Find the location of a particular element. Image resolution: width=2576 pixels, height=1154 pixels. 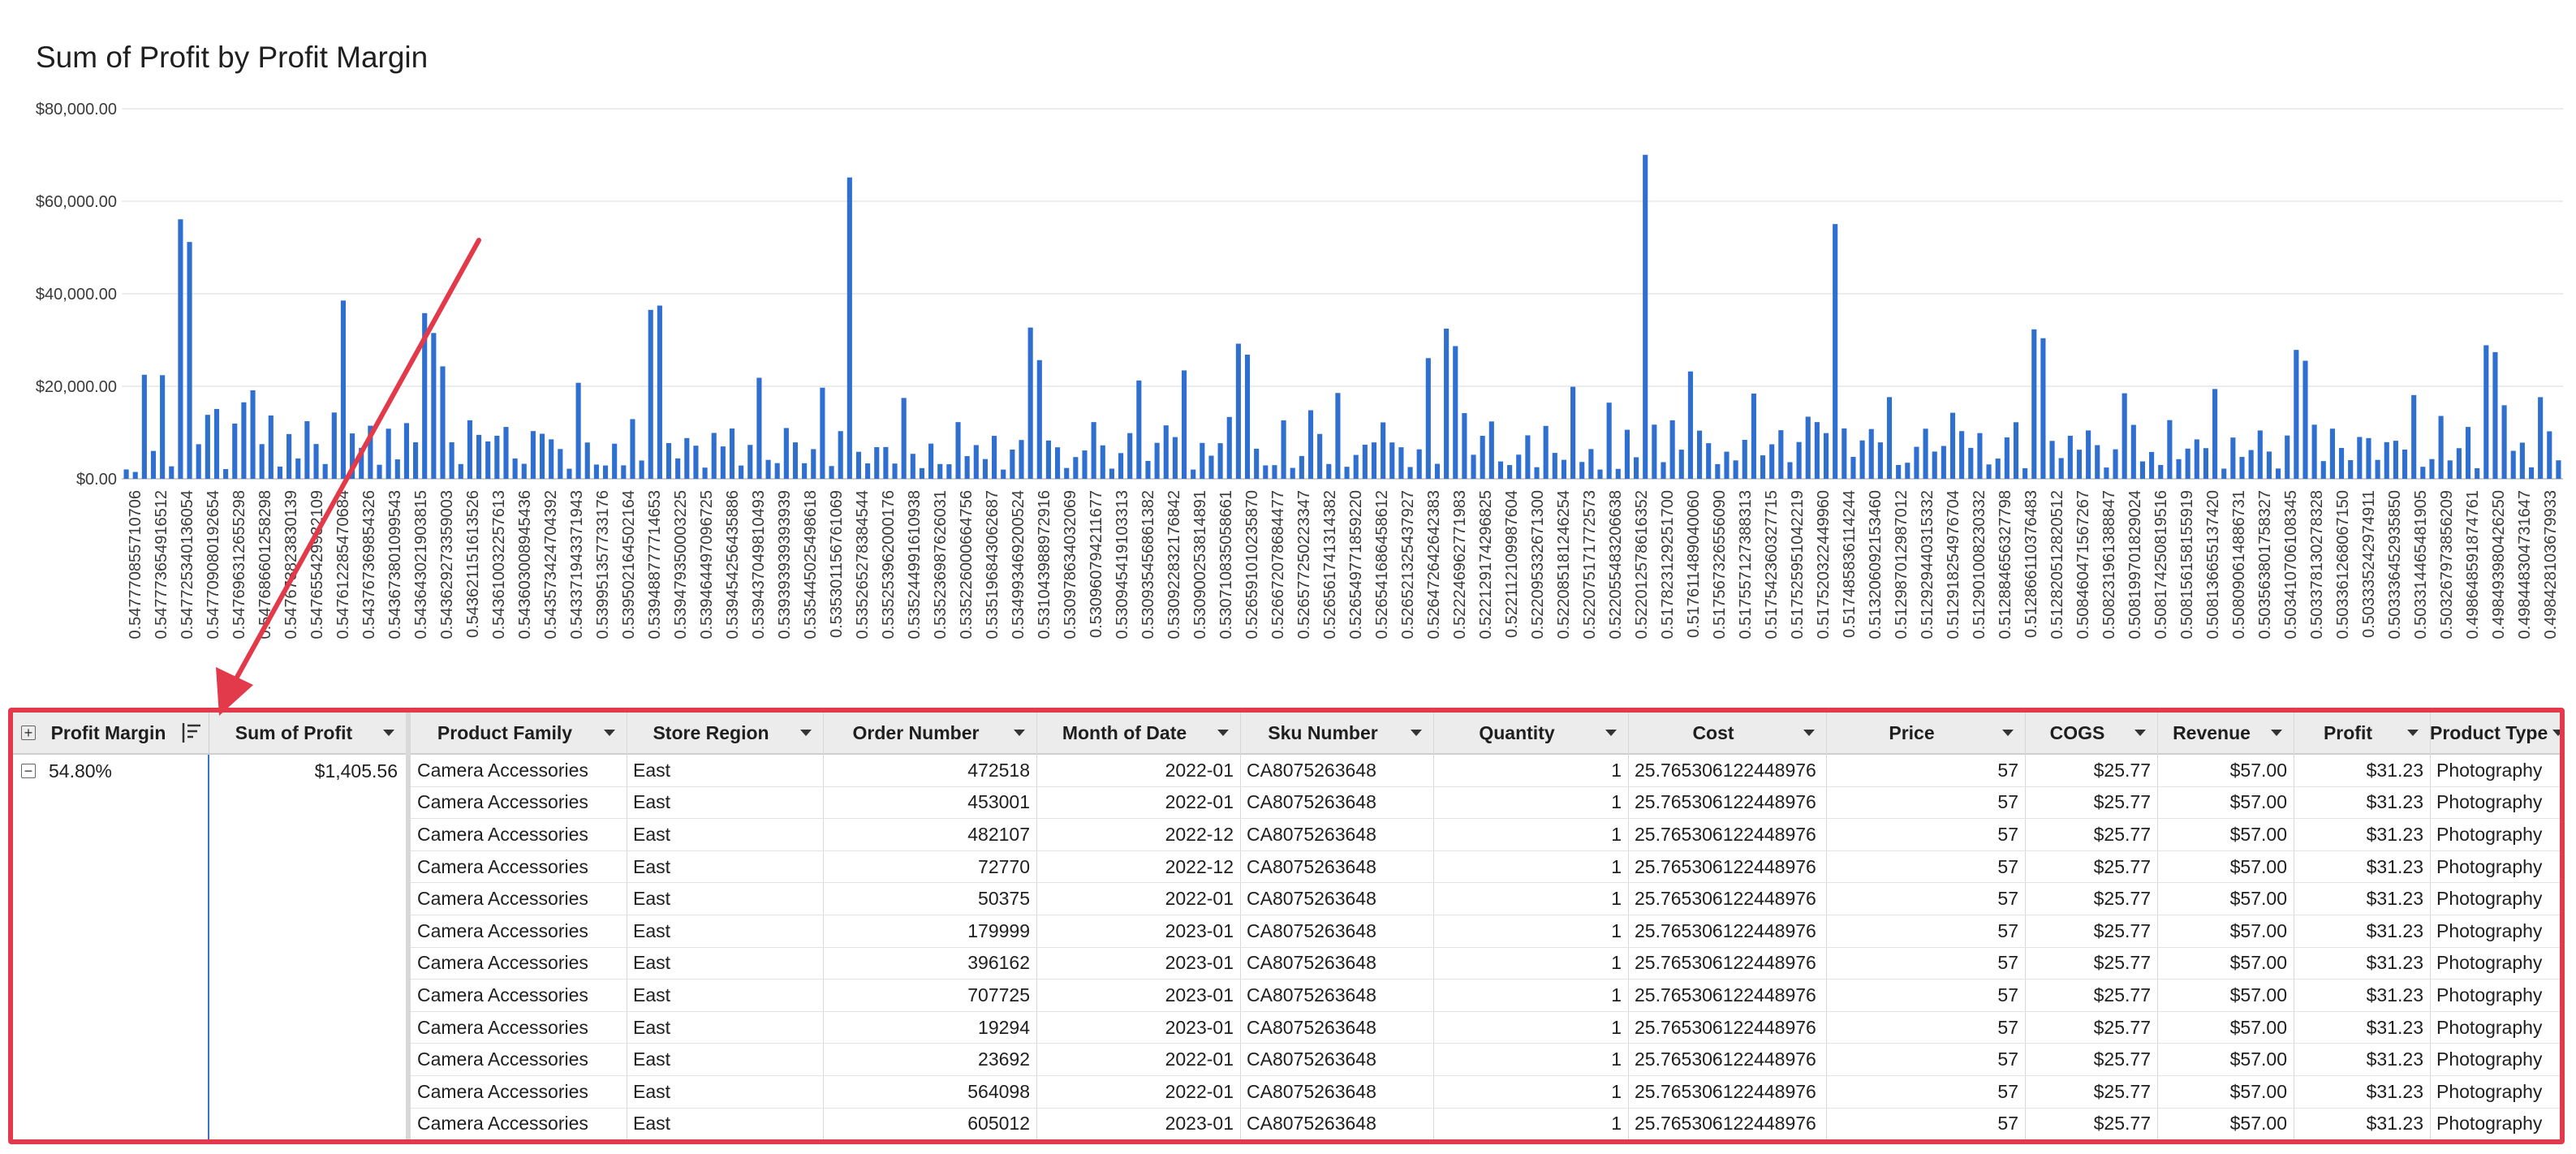

sum-of-profit-header: Sum of Profit is located at coordinates (308, 734).